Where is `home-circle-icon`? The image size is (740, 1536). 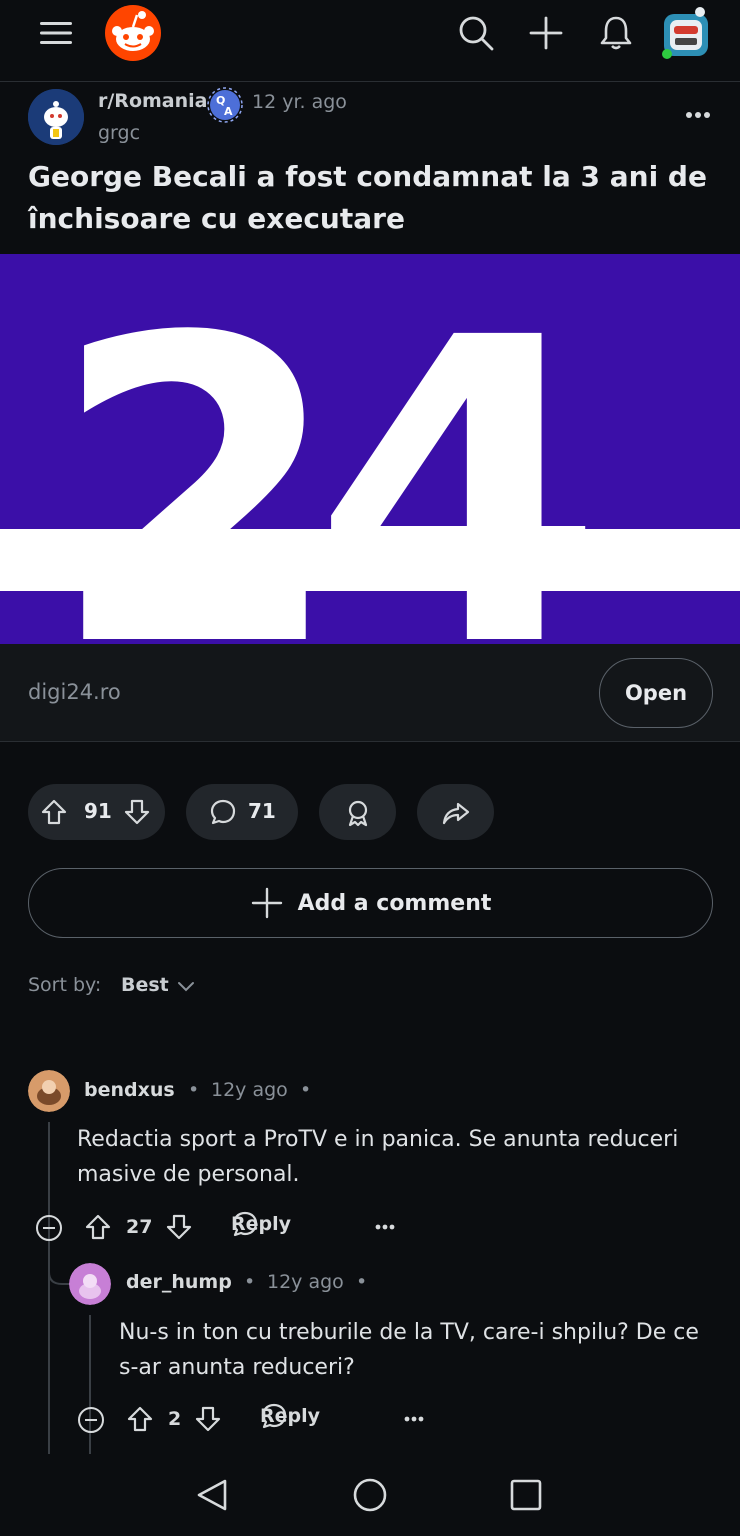
home-circle-icon is located at coordinates (370, 1495).